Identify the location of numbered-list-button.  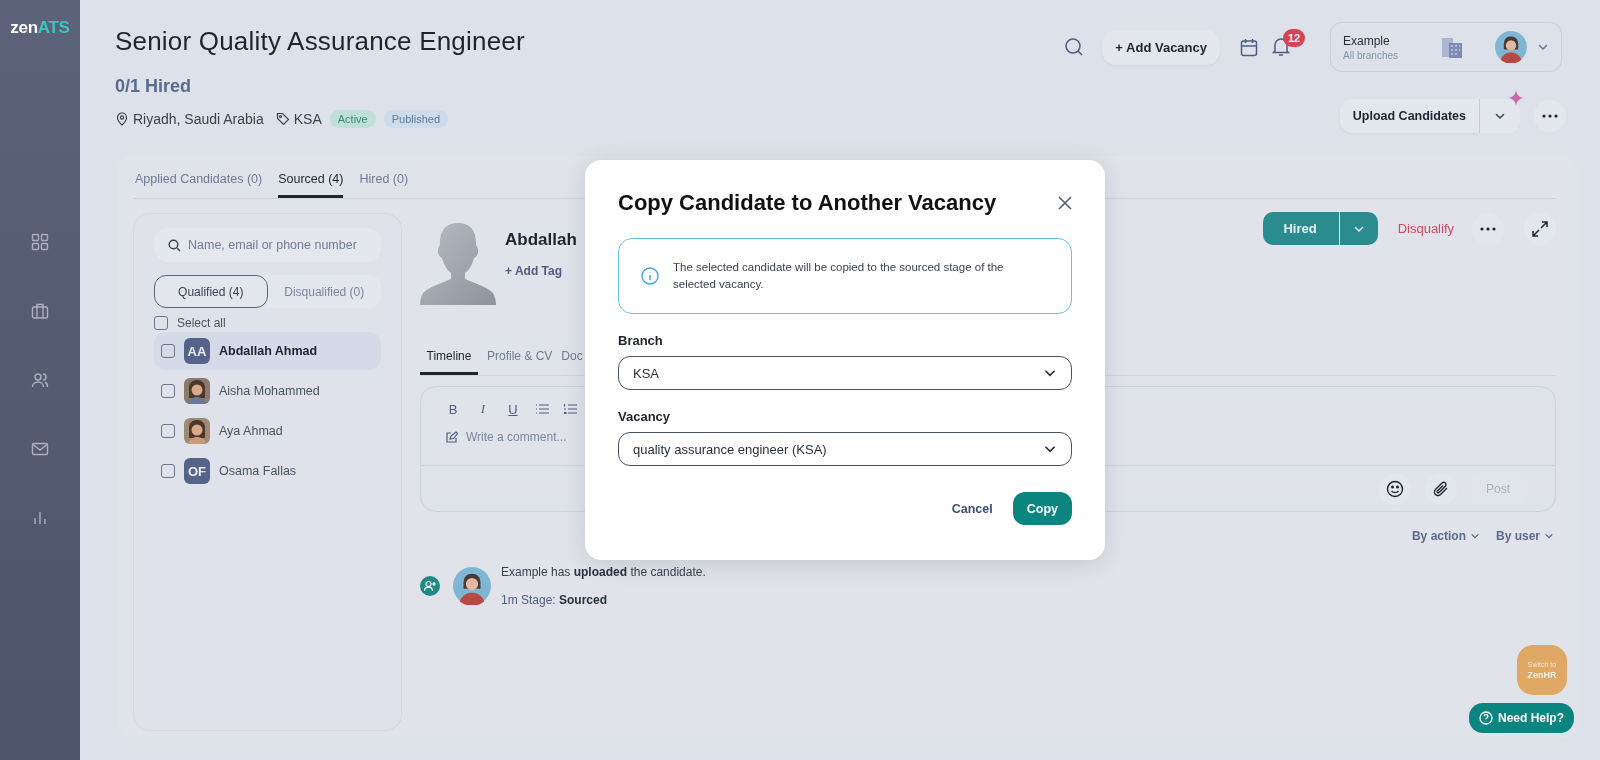
(570, 409).